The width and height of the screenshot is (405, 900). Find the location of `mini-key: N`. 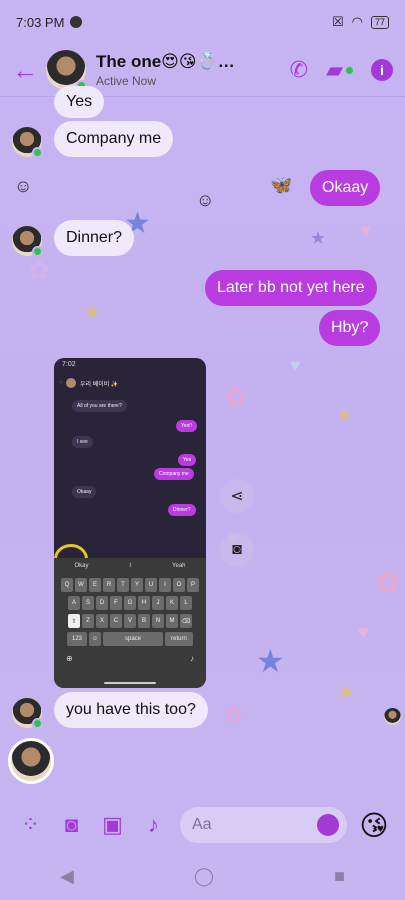

mini-key: N is located at coordinates (158, 621).